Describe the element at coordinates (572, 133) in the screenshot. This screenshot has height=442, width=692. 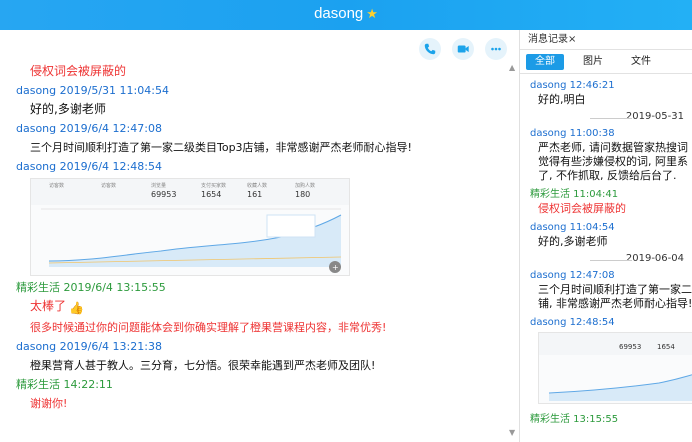
I see `history-sender: dasong 11:00:38` at that location.